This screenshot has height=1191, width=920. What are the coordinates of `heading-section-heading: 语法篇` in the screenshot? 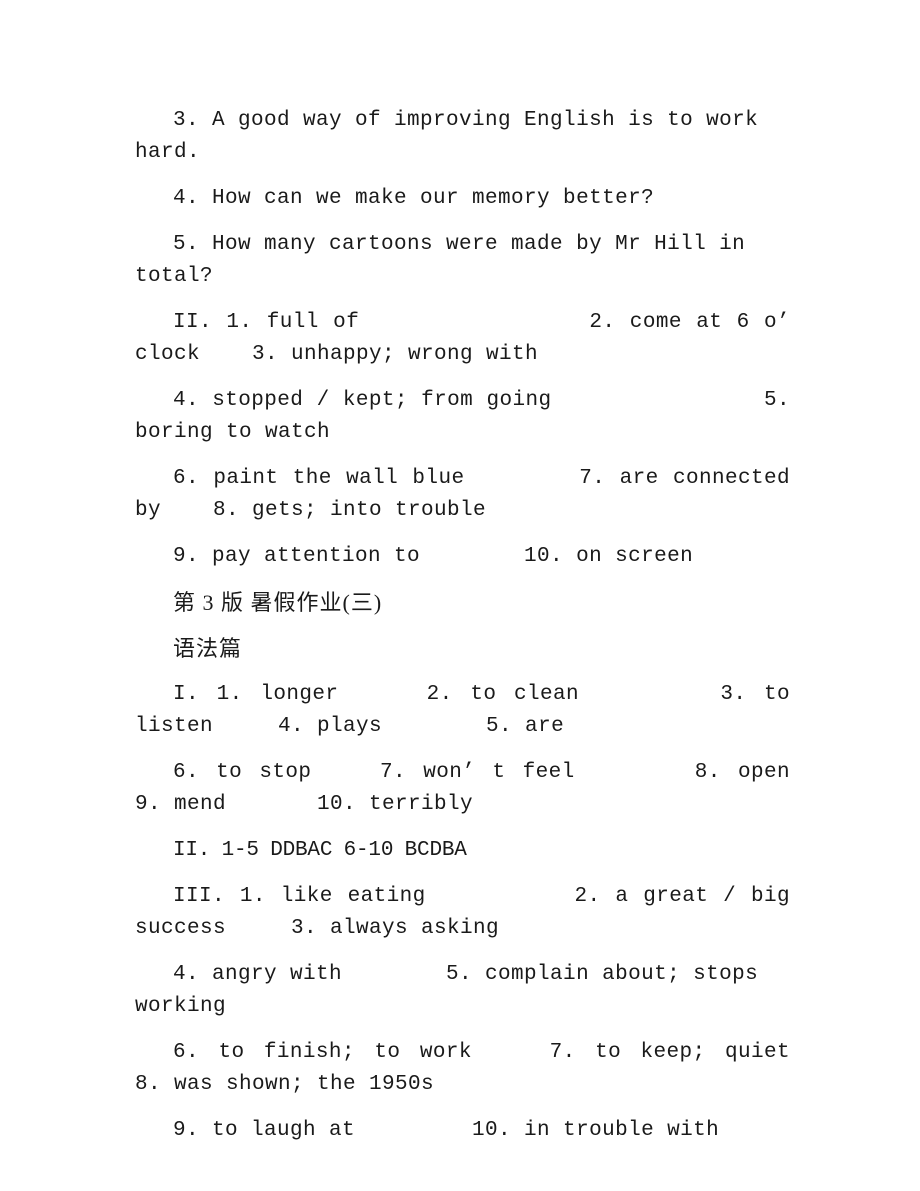 It's located at (208, 648).